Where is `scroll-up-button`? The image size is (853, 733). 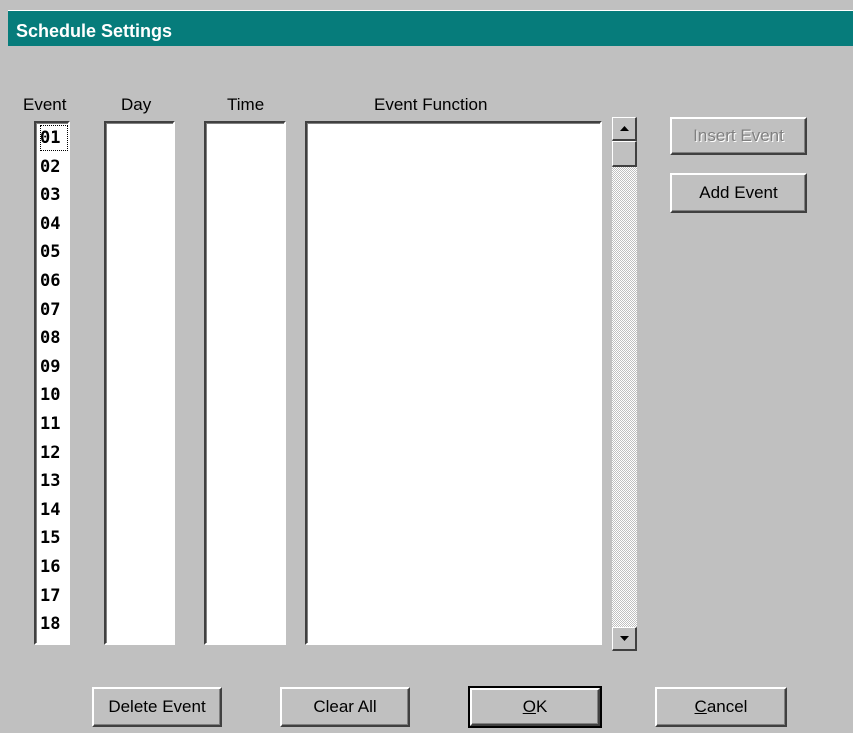
scroll-up-button is located at coordinates (624, 129).